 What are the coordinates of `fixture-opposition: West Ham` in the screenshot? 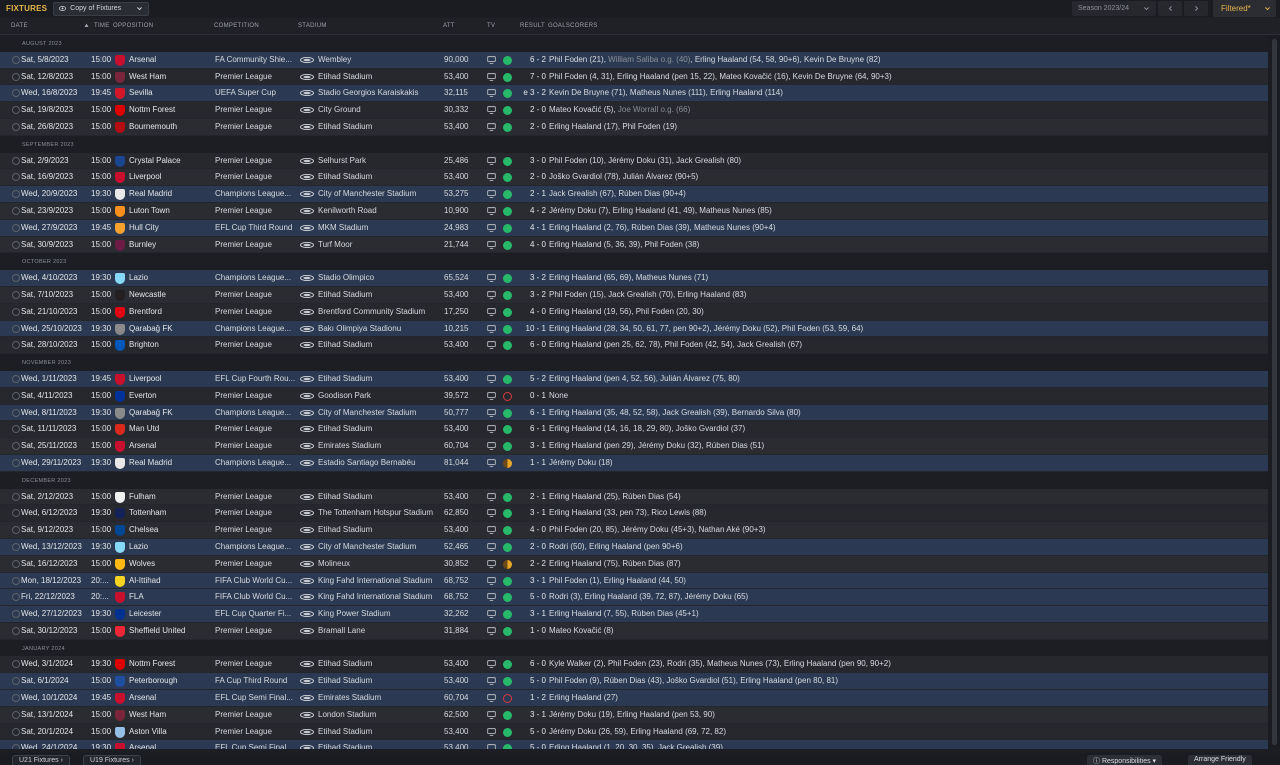 It's located at (171, 77).